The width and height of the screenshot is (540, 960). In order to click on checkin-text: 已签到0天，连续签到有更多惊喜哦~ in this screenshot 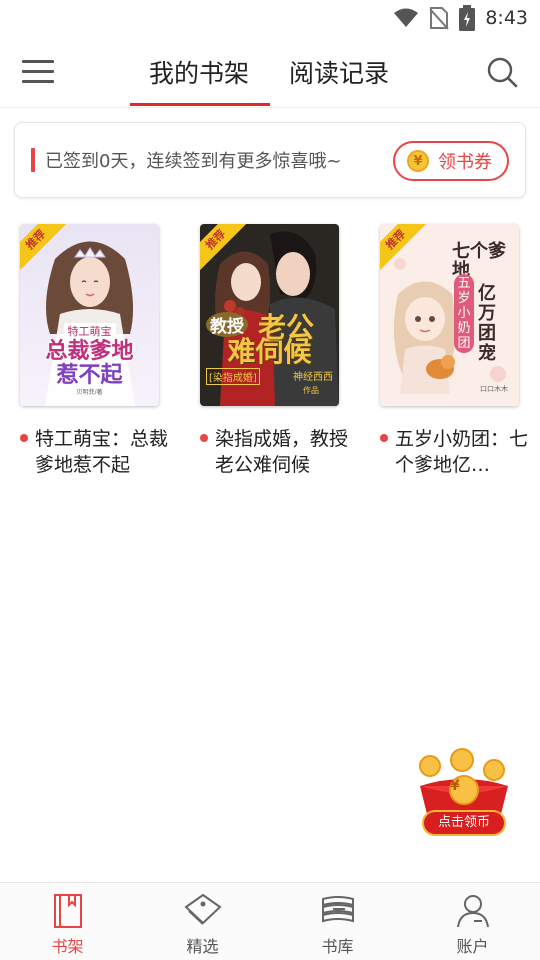, I will do `click(193, 161)`.